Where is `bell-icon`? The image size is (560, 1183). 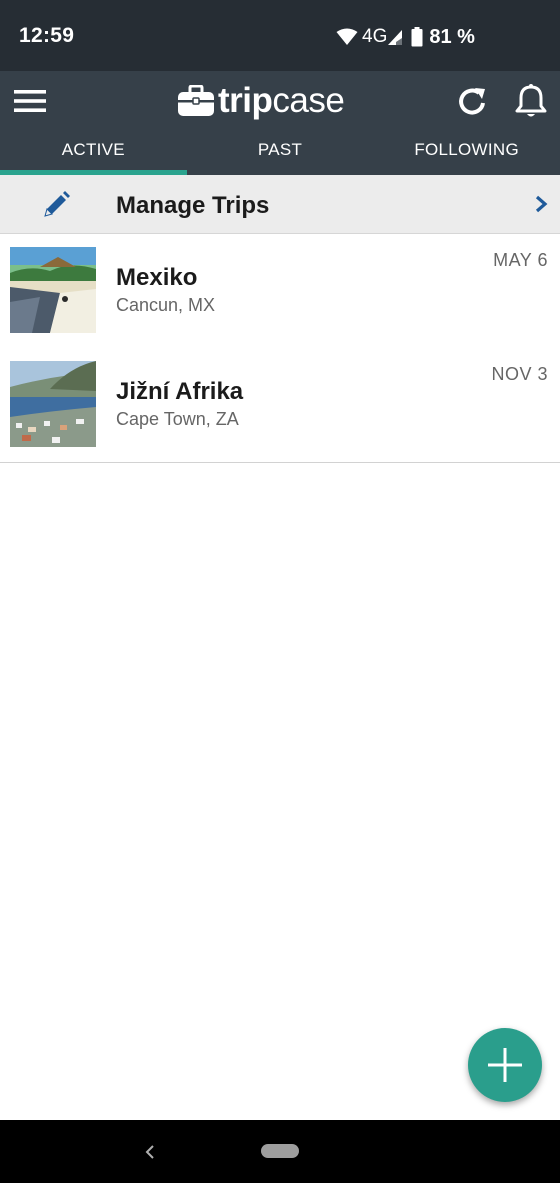 bell-icon is located at coordinates (531, 100).